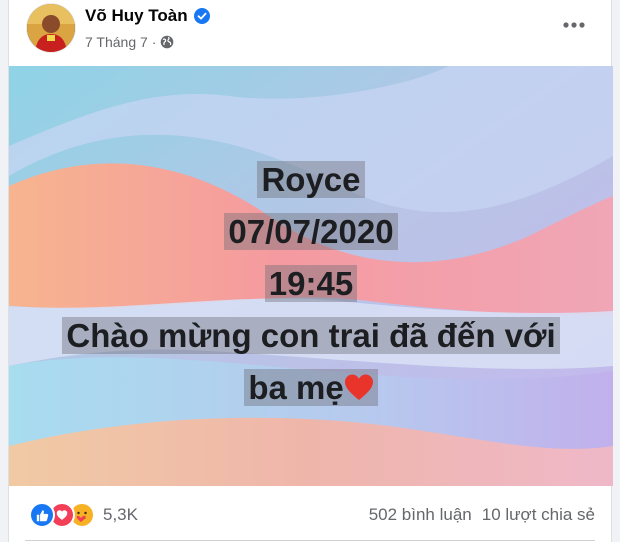 The image size is (620, 542). I want to click on share-count: 10 lượt chia sẻ, so click(538, 515).